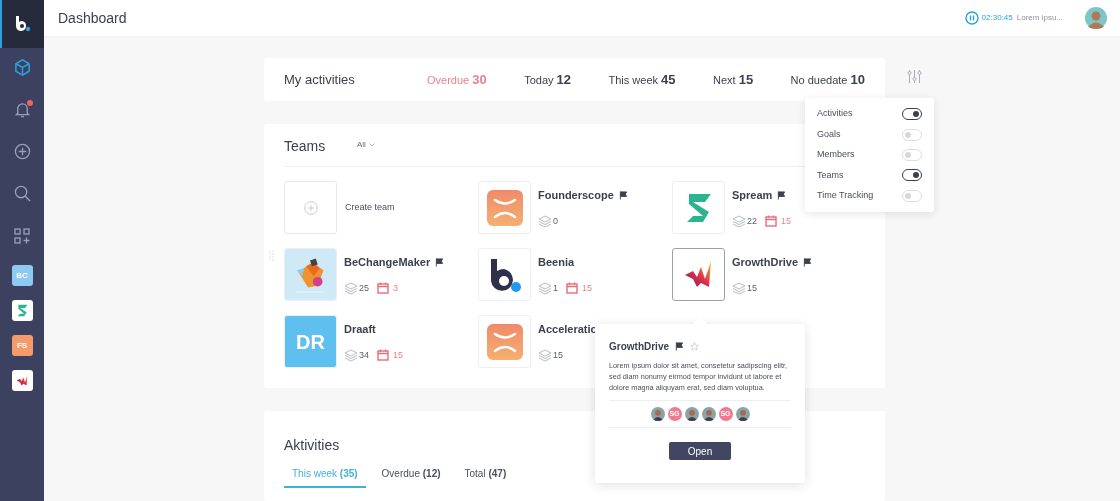 The width and height of the screenshot is (1120, 501). What do you see at coordinates (556, 262) in the screenshot?
I see `team-name: Beenia` at bounding box center [556, 262].